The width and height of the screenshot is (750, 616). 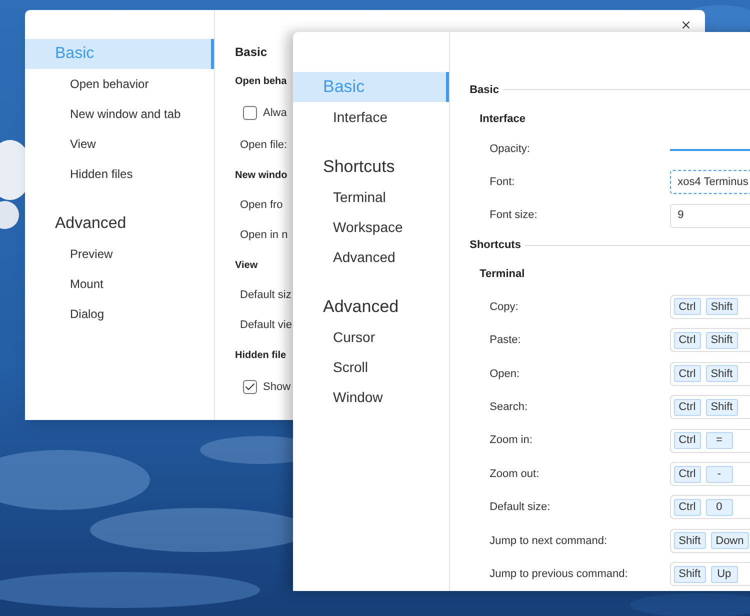 What do you see at coordinates (264, 235) in the screenshot?
I see `setting-label: Open in n` at bounding box center [264, 235].